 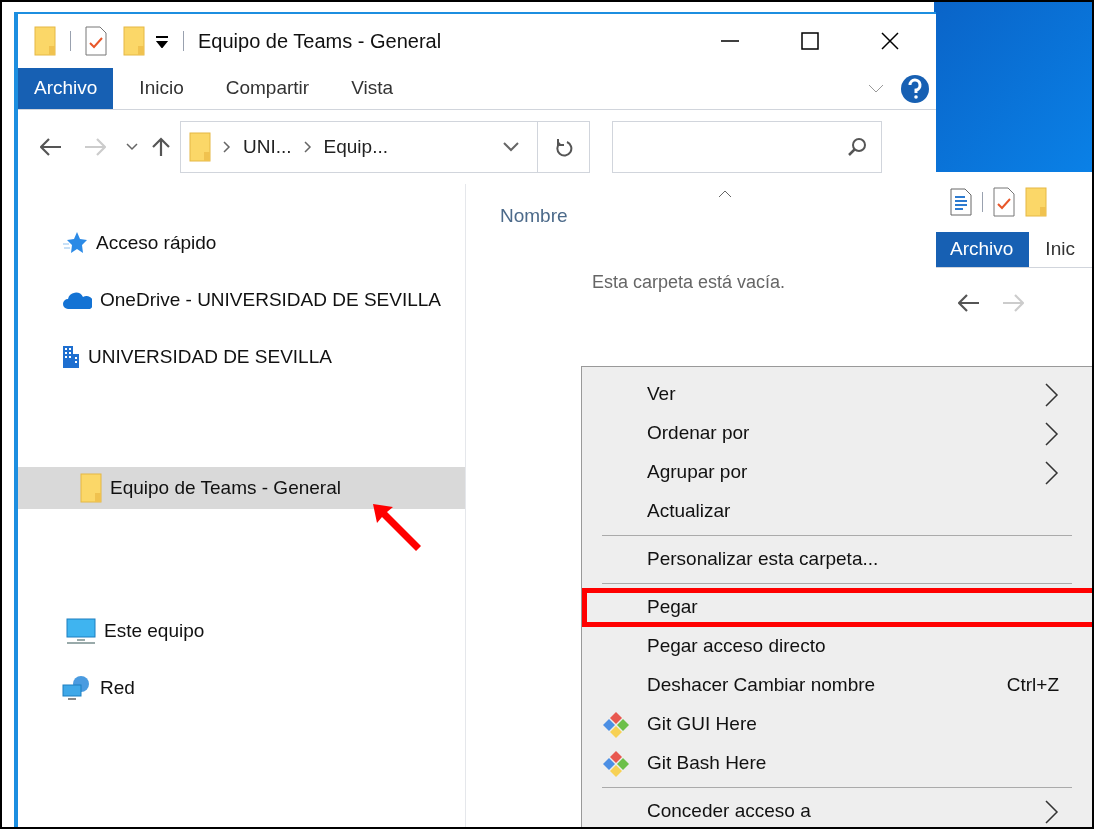 I want to click on nav-item: Este equipo, so click(x=241, y=631).